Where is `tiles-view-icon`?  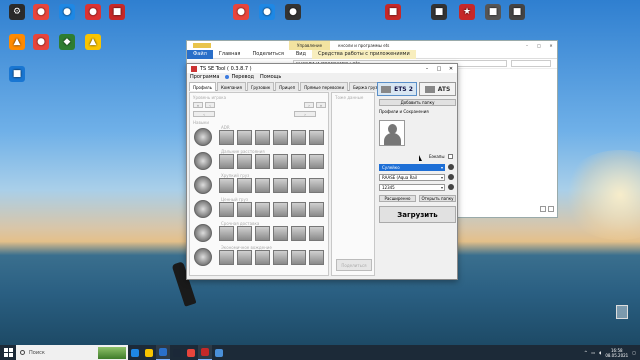
tiles-view-icon is located at coordinates (551, 209).